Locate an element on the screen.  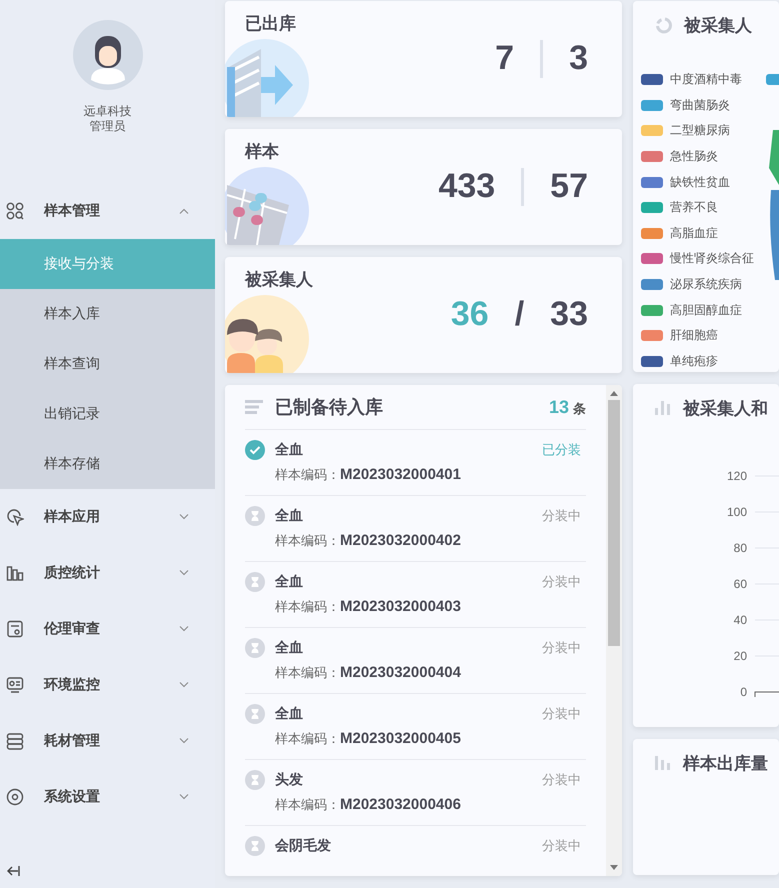
scroll-up-icon is located at coordinates (614, 393).